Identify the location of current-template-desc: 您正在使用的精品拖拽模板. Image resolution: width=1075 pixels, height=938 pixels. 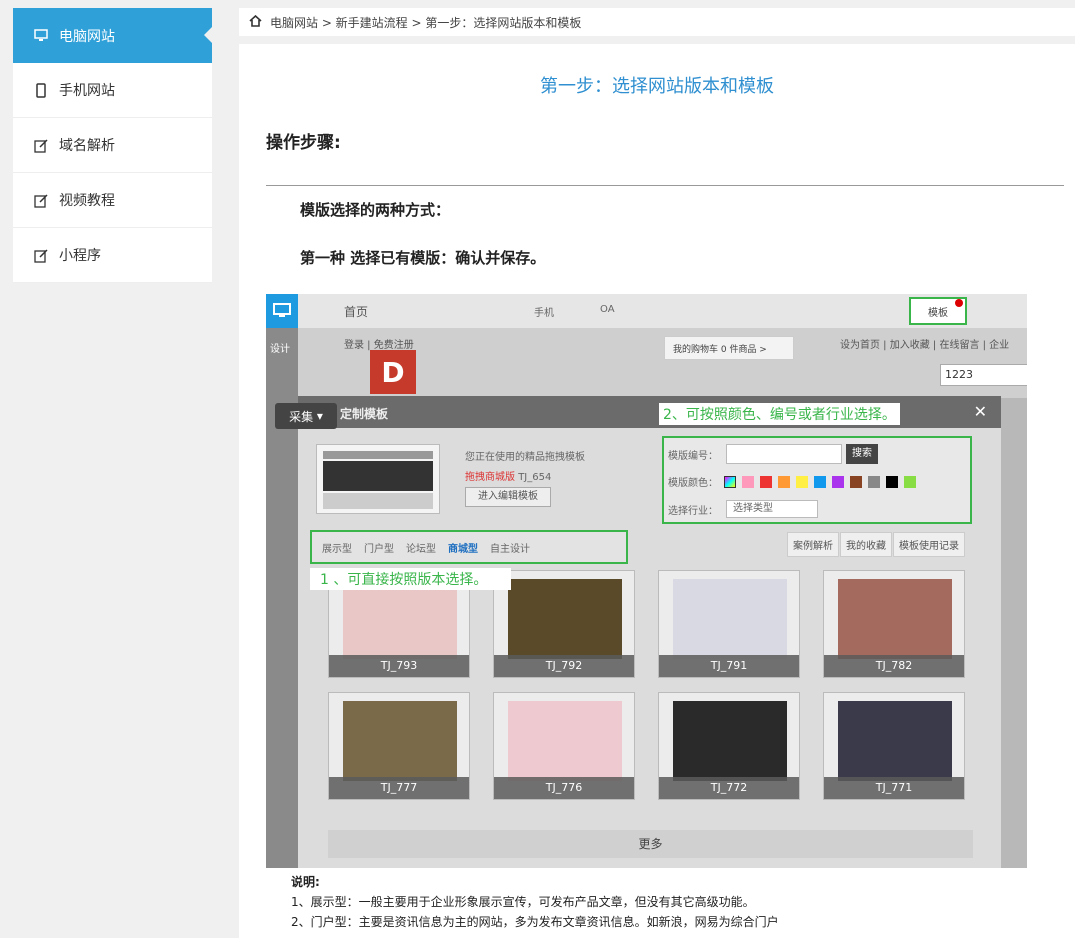
(525, 457).